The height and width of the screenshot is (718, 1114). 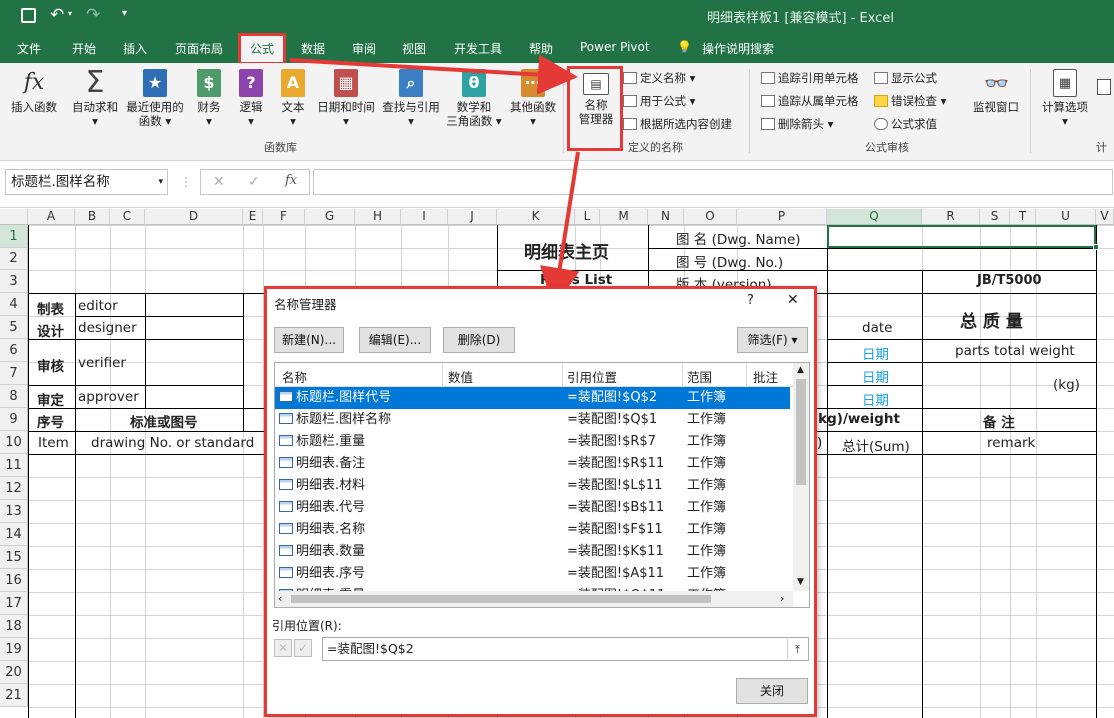 What do you see at coordinates (559, 229) in the screenshot?
I see `arrow-button-to-dialog` at bounding box center [559, 229].